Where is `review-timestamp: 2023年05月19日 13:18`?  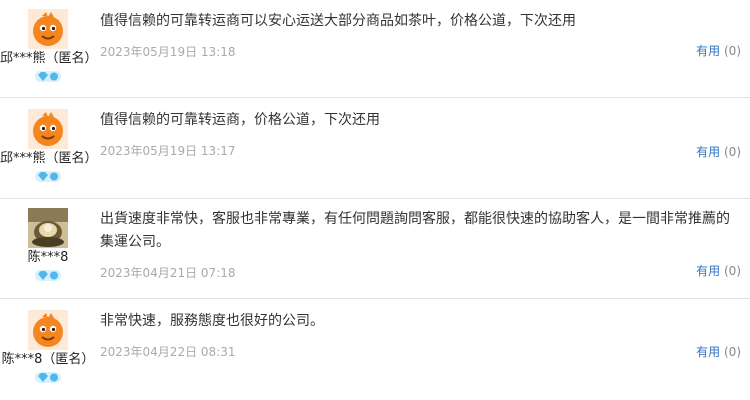
review-timestamp: 2023年05月19日 13:18 is located at coordinates (420, 51).